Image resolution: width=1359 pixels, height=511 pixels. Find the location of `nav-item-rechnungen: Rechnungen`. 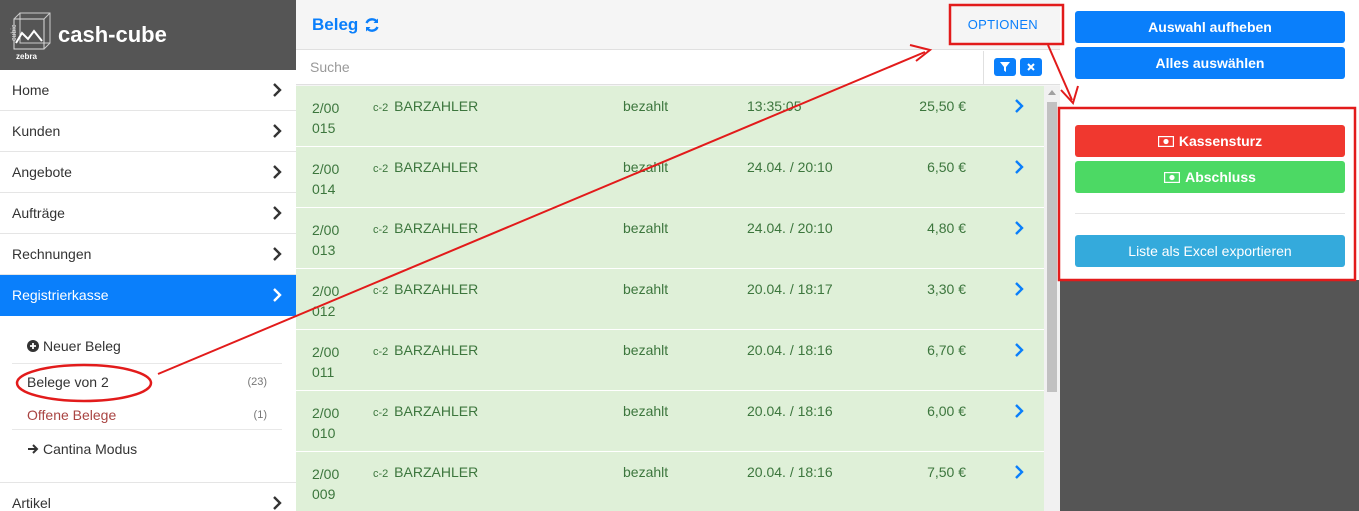

nav-item-rechnungen: Rechnungen is located at coordinates (148, 254).